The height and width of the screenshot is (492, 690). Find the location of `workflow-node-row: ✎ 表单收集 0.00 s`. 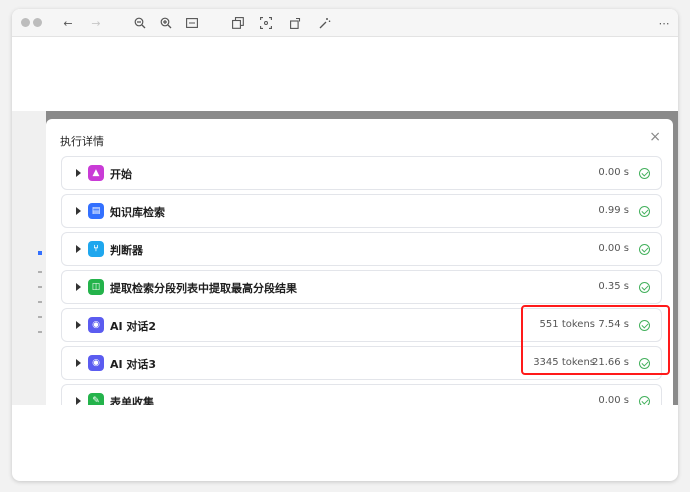

workflow-node-row: ✎ 表单收集 0.00 s is located at coordinates (361, 394).